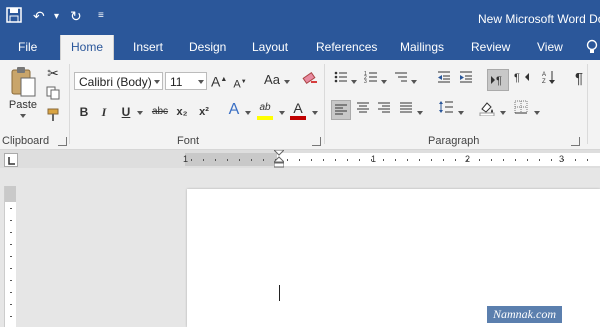 The width and height of the screenshot is (600, 327). What do you see at coordinates (498, 80) in the screenshot?
I see `ltr-direction-icon: ¶` at bounding box center [498, 80].